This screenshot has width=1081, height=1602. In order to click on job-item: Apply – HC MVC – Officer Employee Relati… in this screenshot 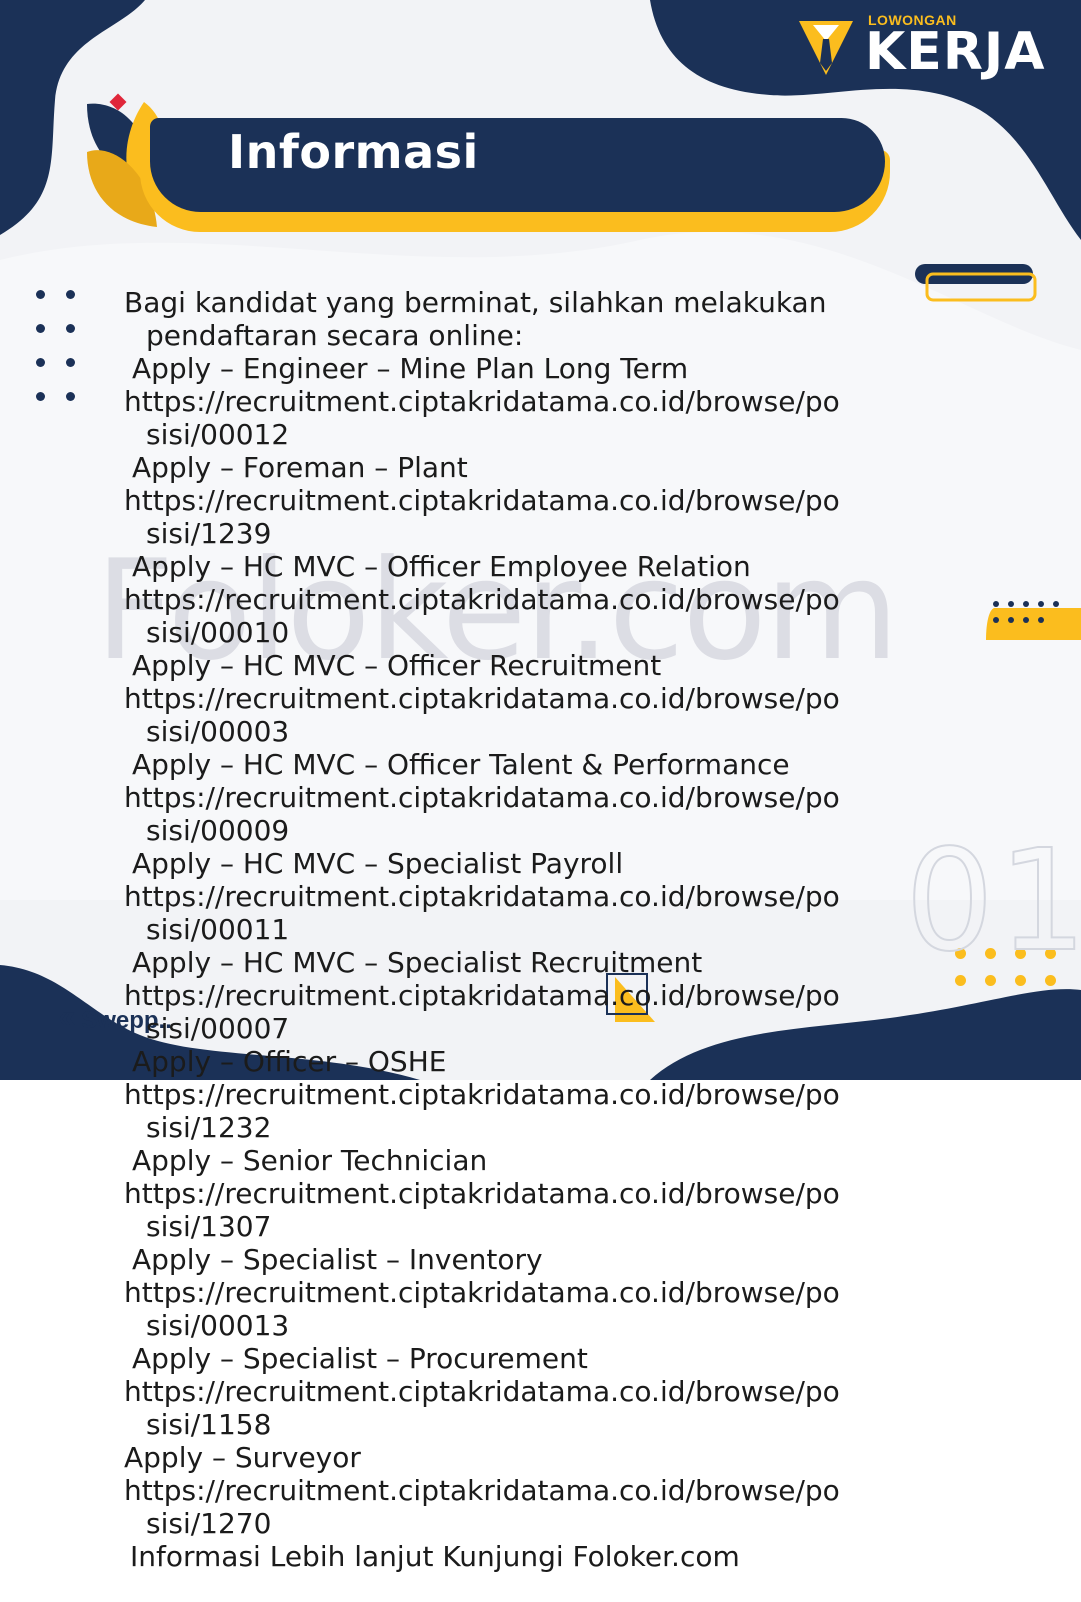, I will do `click(484, 599)`.